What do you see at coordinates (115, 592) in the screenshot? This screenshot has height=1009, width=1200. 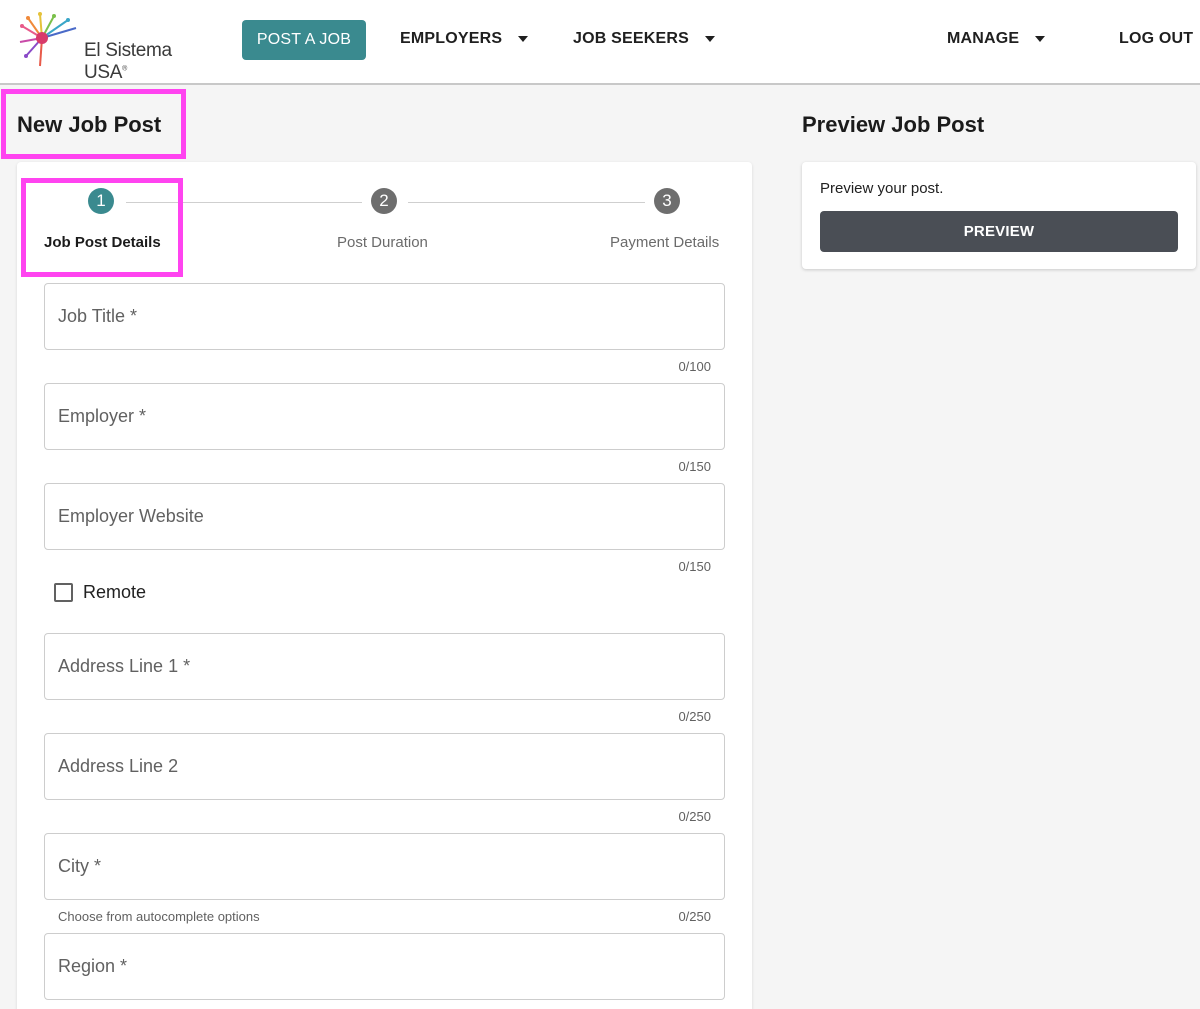 I see `remote-label: Remote` at bounding box center [115, 592].